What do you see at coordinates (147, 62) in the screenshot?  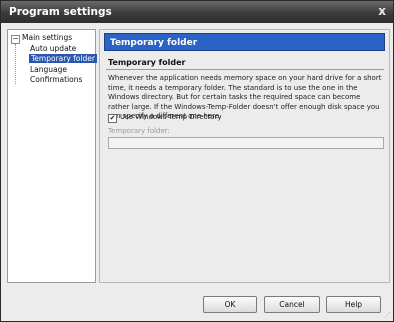 I see `section-title: Temporary folder` at bounding box center [147, 62].